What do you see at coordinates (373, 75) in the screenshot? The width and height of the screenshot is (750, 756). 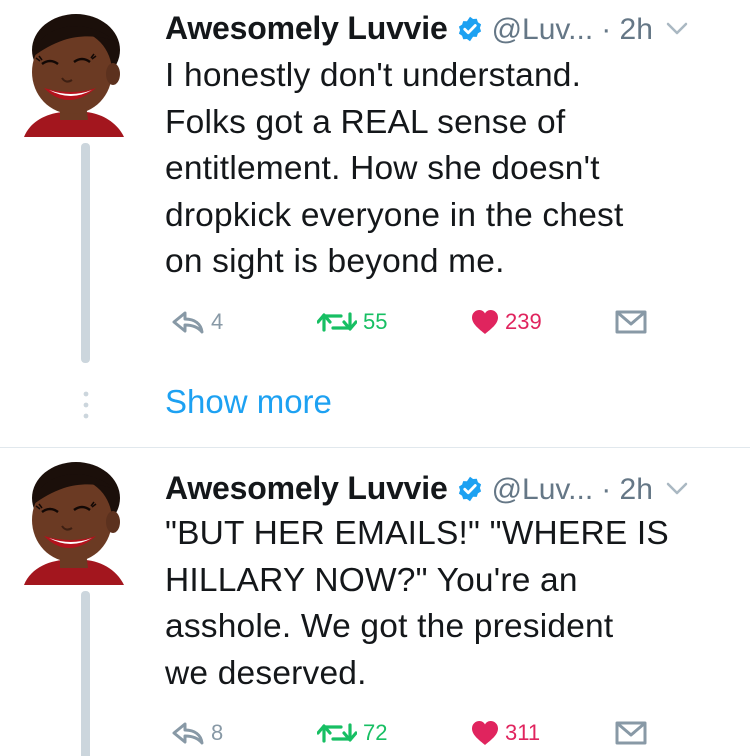 I see `tweet-text-line: I honestly don't understand.` at bounding box center [373, 75].